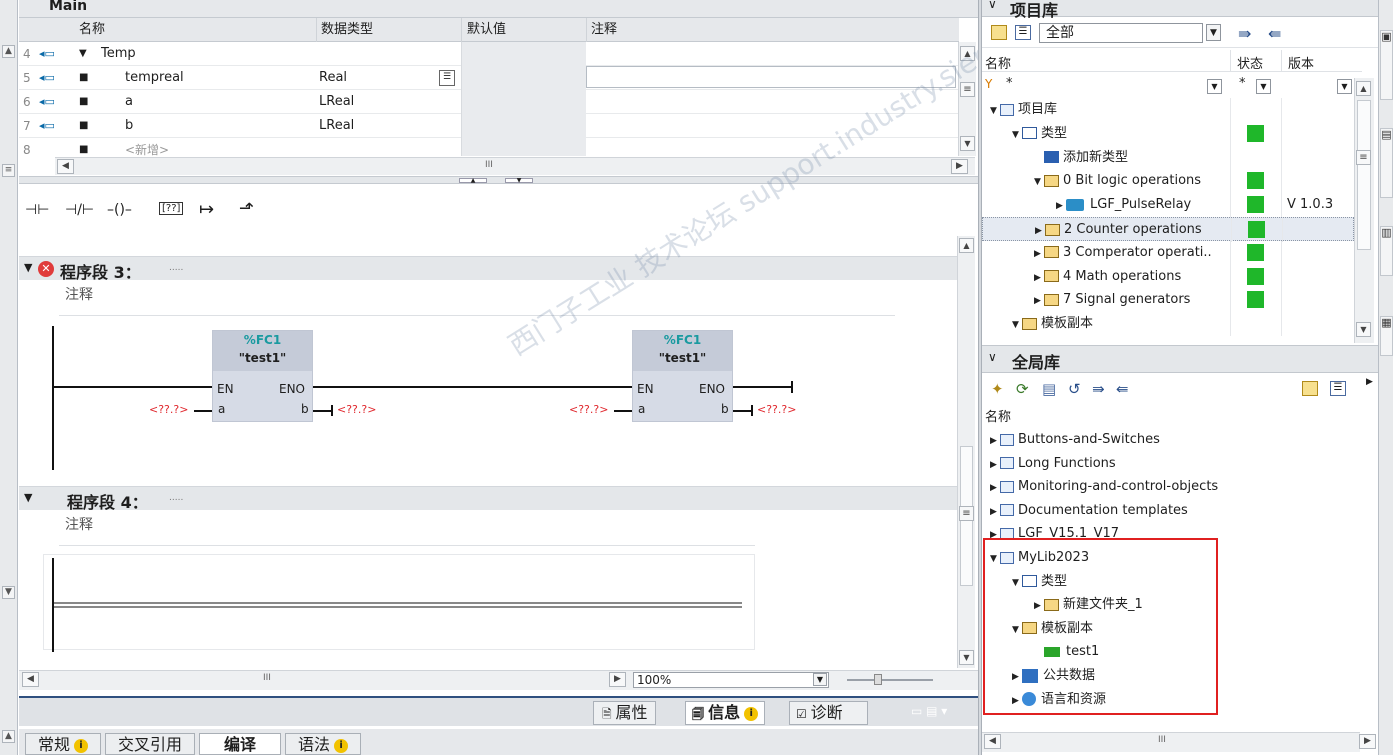  I want to click on var-name: Temp, so click(118, 54).